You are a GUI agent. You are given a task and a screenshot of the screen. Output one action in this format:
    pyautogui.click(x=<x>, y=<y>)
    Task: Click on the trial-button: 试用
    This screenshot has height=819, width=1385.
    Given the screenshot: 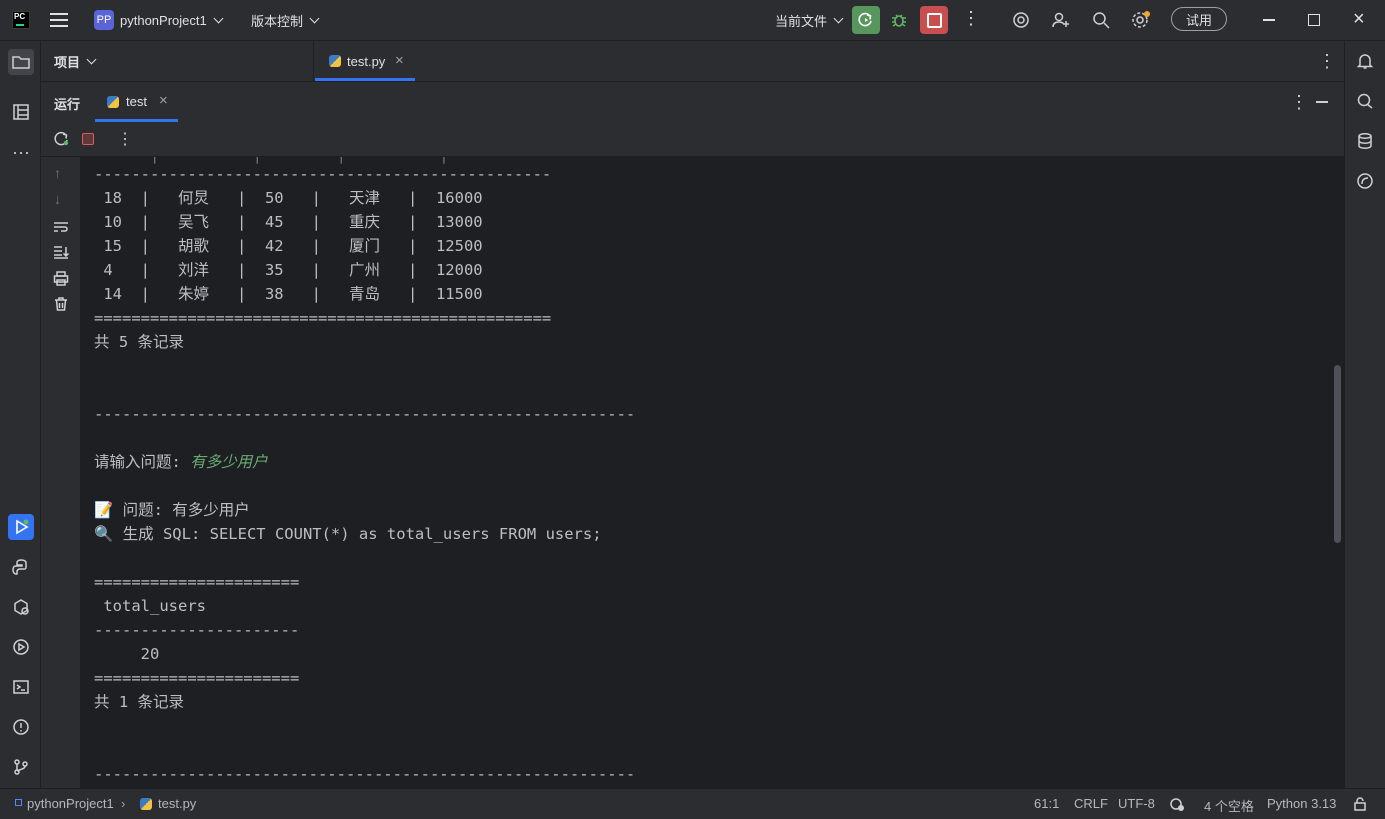 What is the action you would take?
    pyautogui.click(x=1199, y=19)
    